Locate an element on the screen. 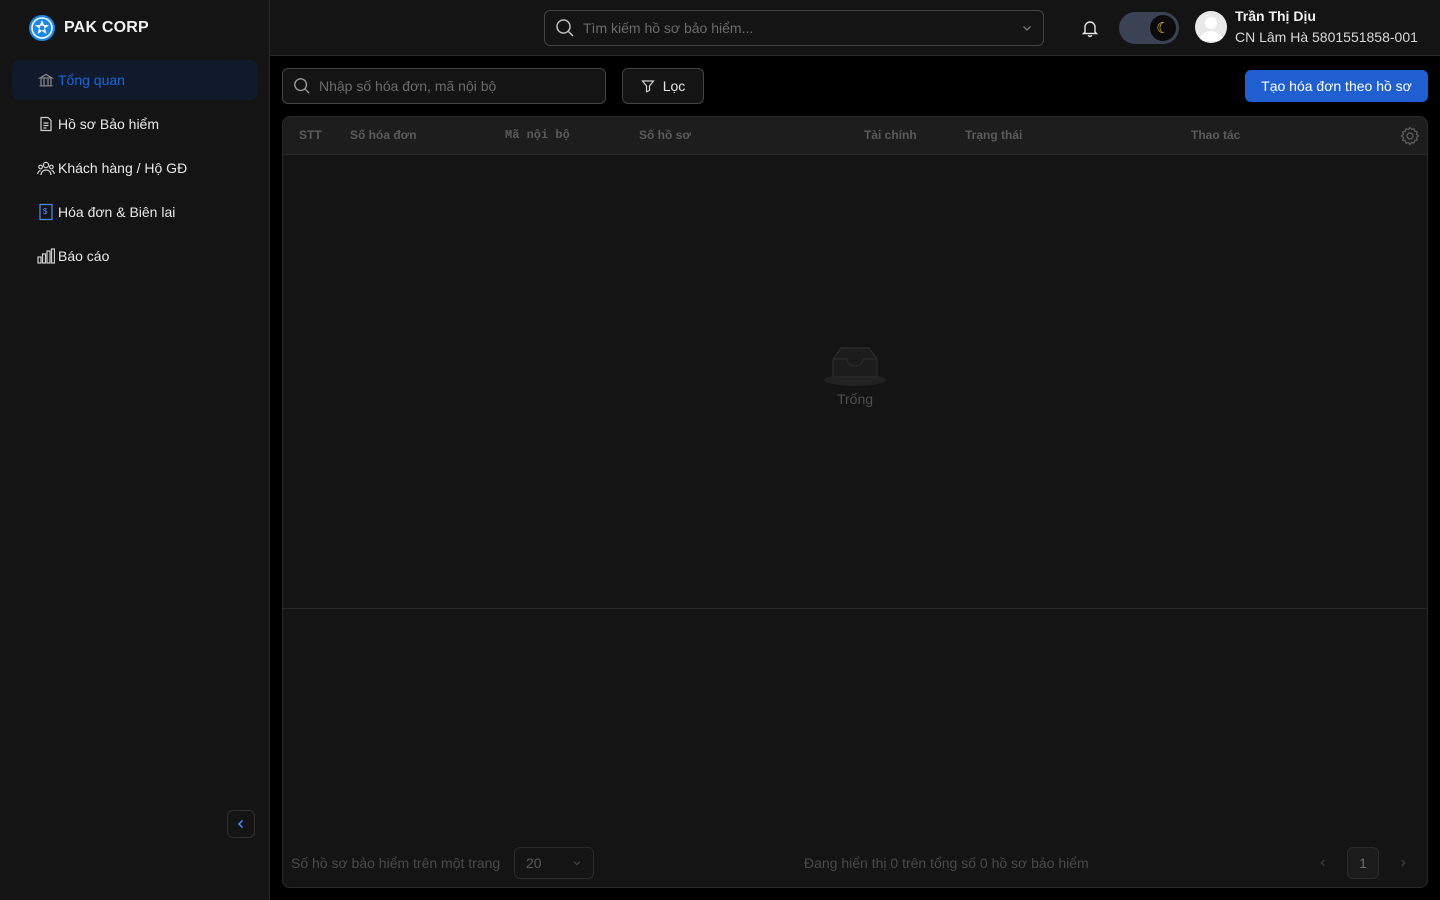 The width and height of the screenshot is (1440, 900). user-icon is located at coordinates (1211, 29).